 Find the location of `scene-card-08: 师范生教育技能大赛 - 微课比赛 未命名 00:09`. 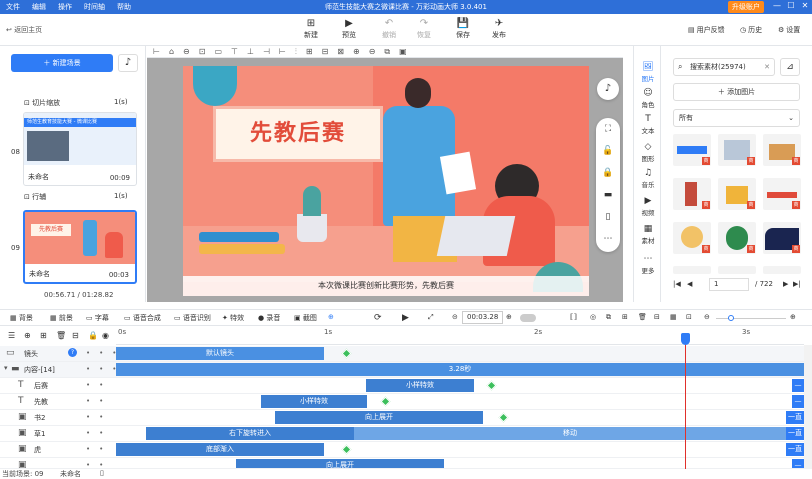

scene-card-08: 师范生教育技能大赛 - 微课比赛 未命名 00:09 is located at coordinates (80, 149).